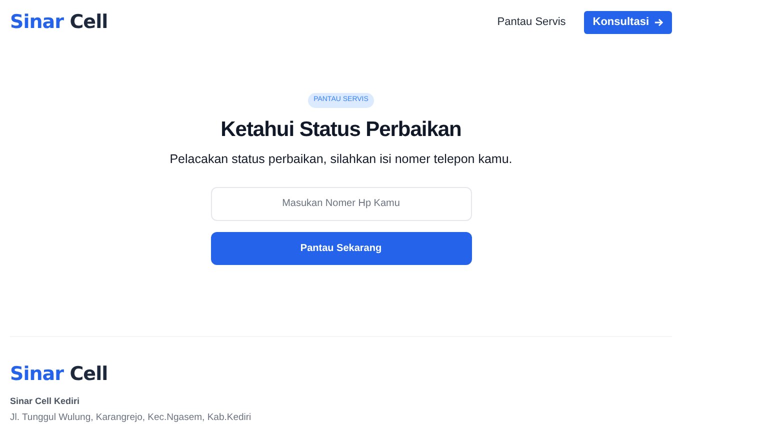 The image size is (768, 432). I want to click on page-subtitle: Pelacakan status perbaikan, silahkan isi nomer telepon kamu., so click(341, 159).